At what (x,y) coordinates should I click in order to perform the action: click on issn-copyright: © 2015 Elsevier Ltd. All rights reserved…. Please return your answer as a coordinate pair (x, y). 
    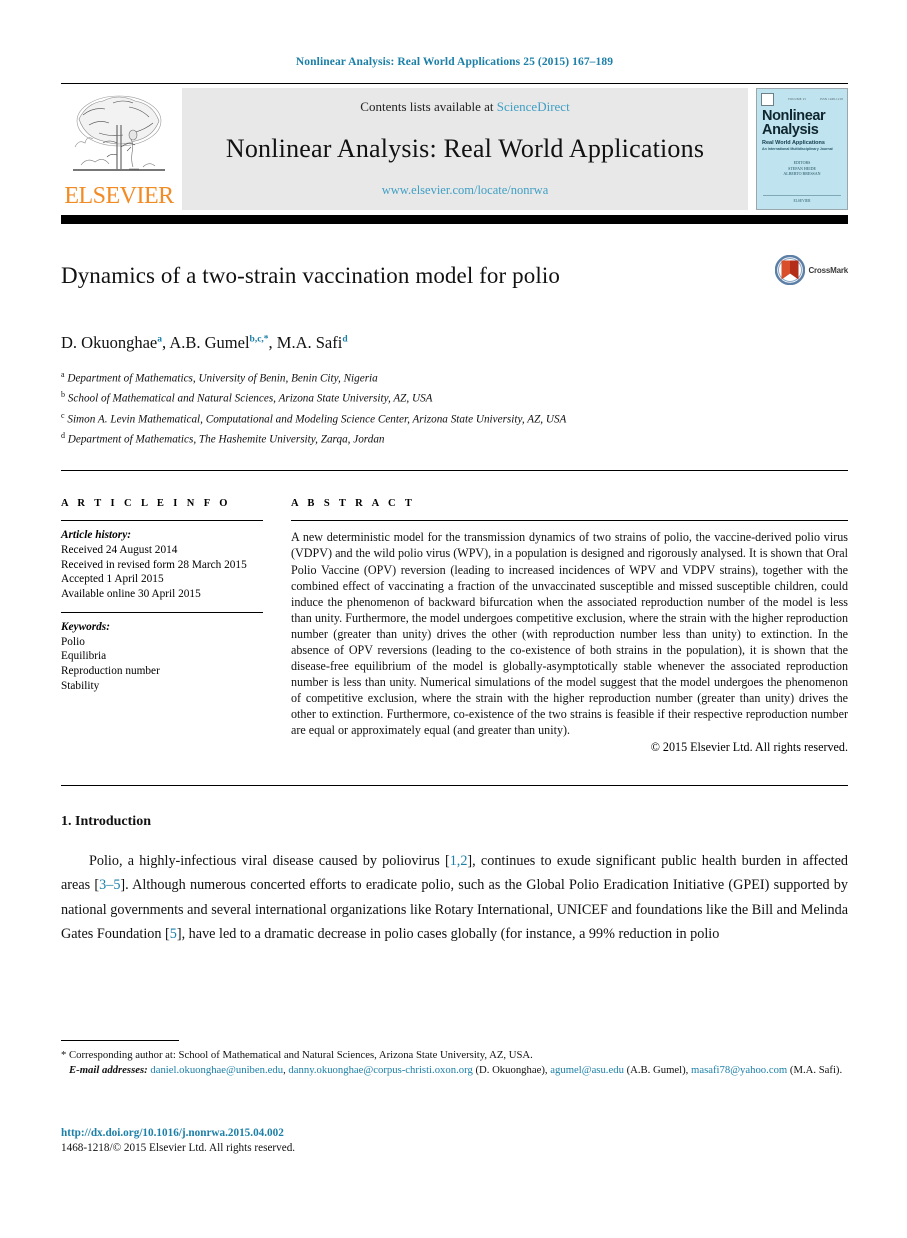
    Looking at the image, I should click on (204, 1148).